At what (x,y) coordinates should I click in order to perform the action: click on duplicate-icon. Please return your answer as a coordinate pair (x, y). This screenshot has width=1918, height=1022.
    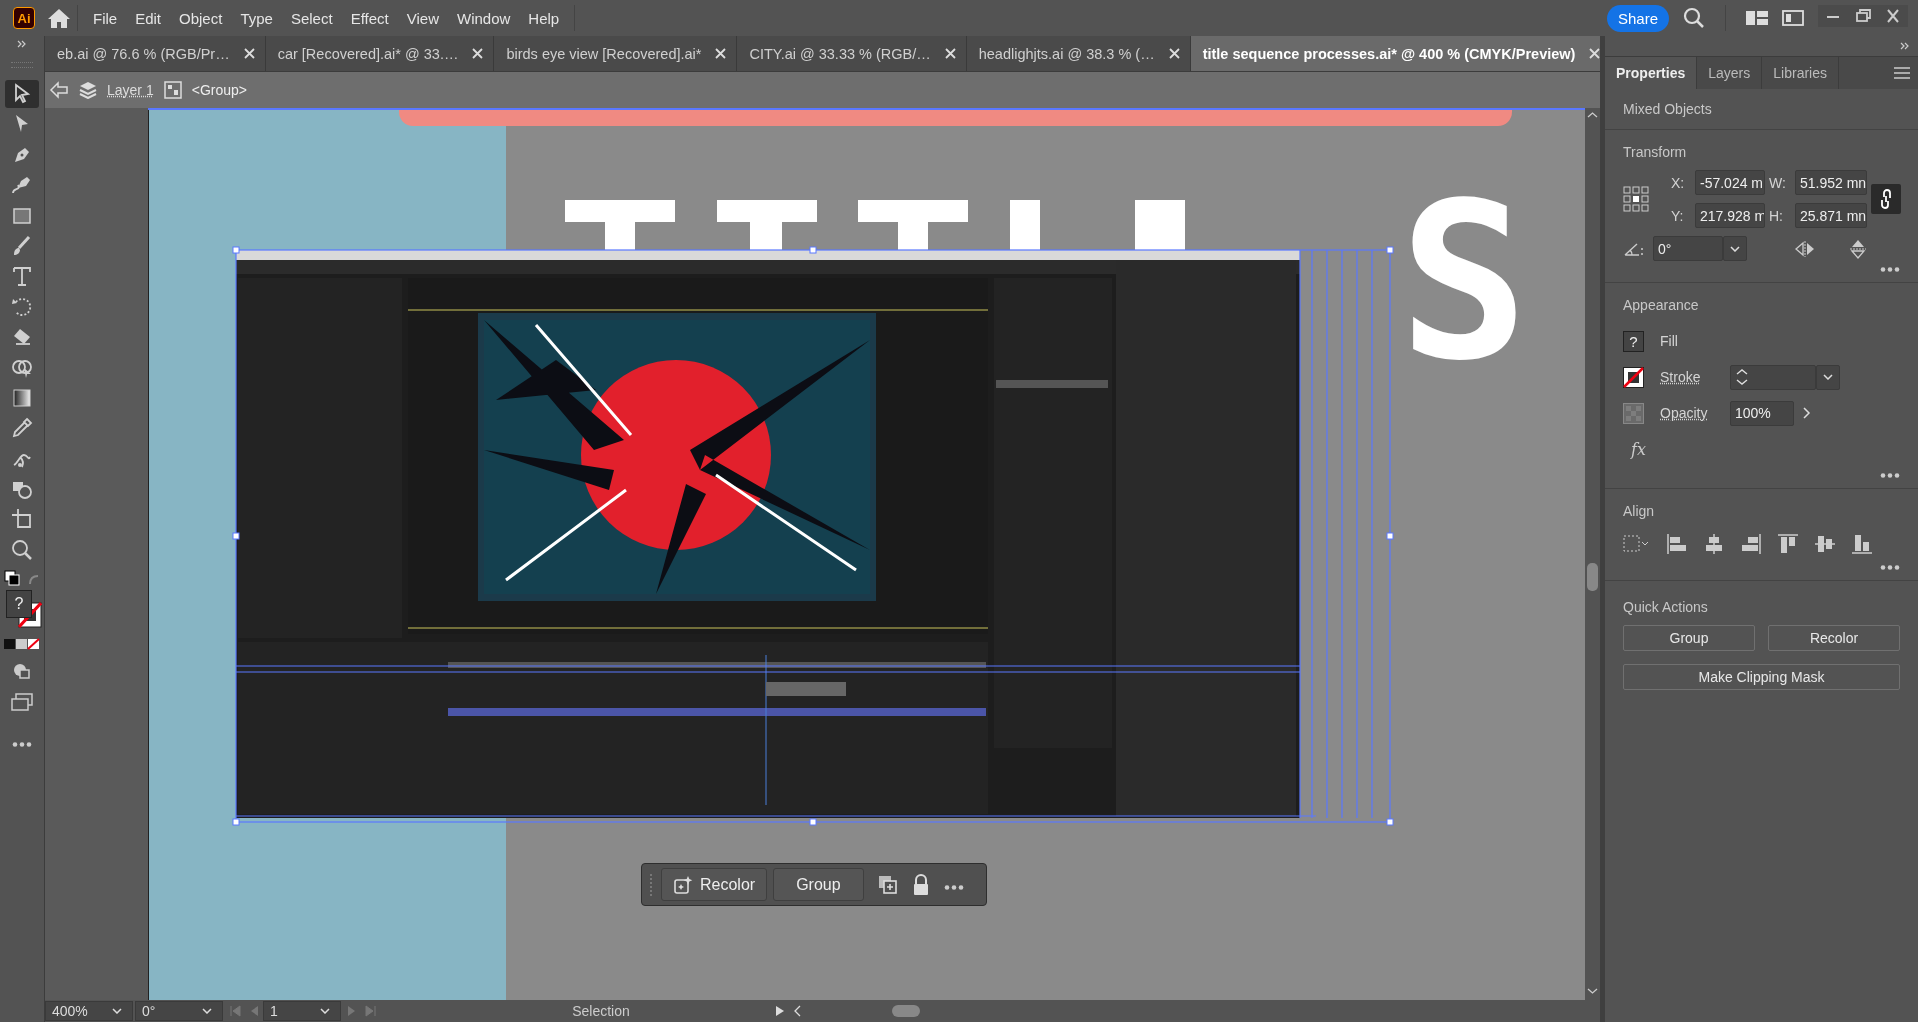
    Looking at the image, I should click on (887, 884).